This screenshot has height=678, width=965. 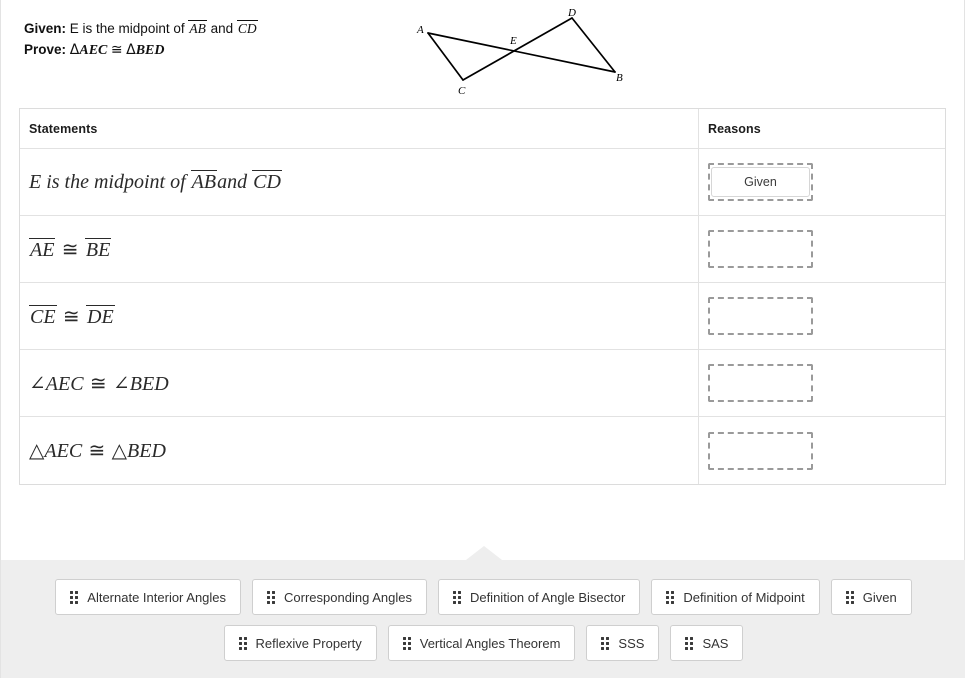 What do you see at coordinates (513, 41) in the screenshot?
I see `figure-label-E: E` at bounding box center [513, 41].